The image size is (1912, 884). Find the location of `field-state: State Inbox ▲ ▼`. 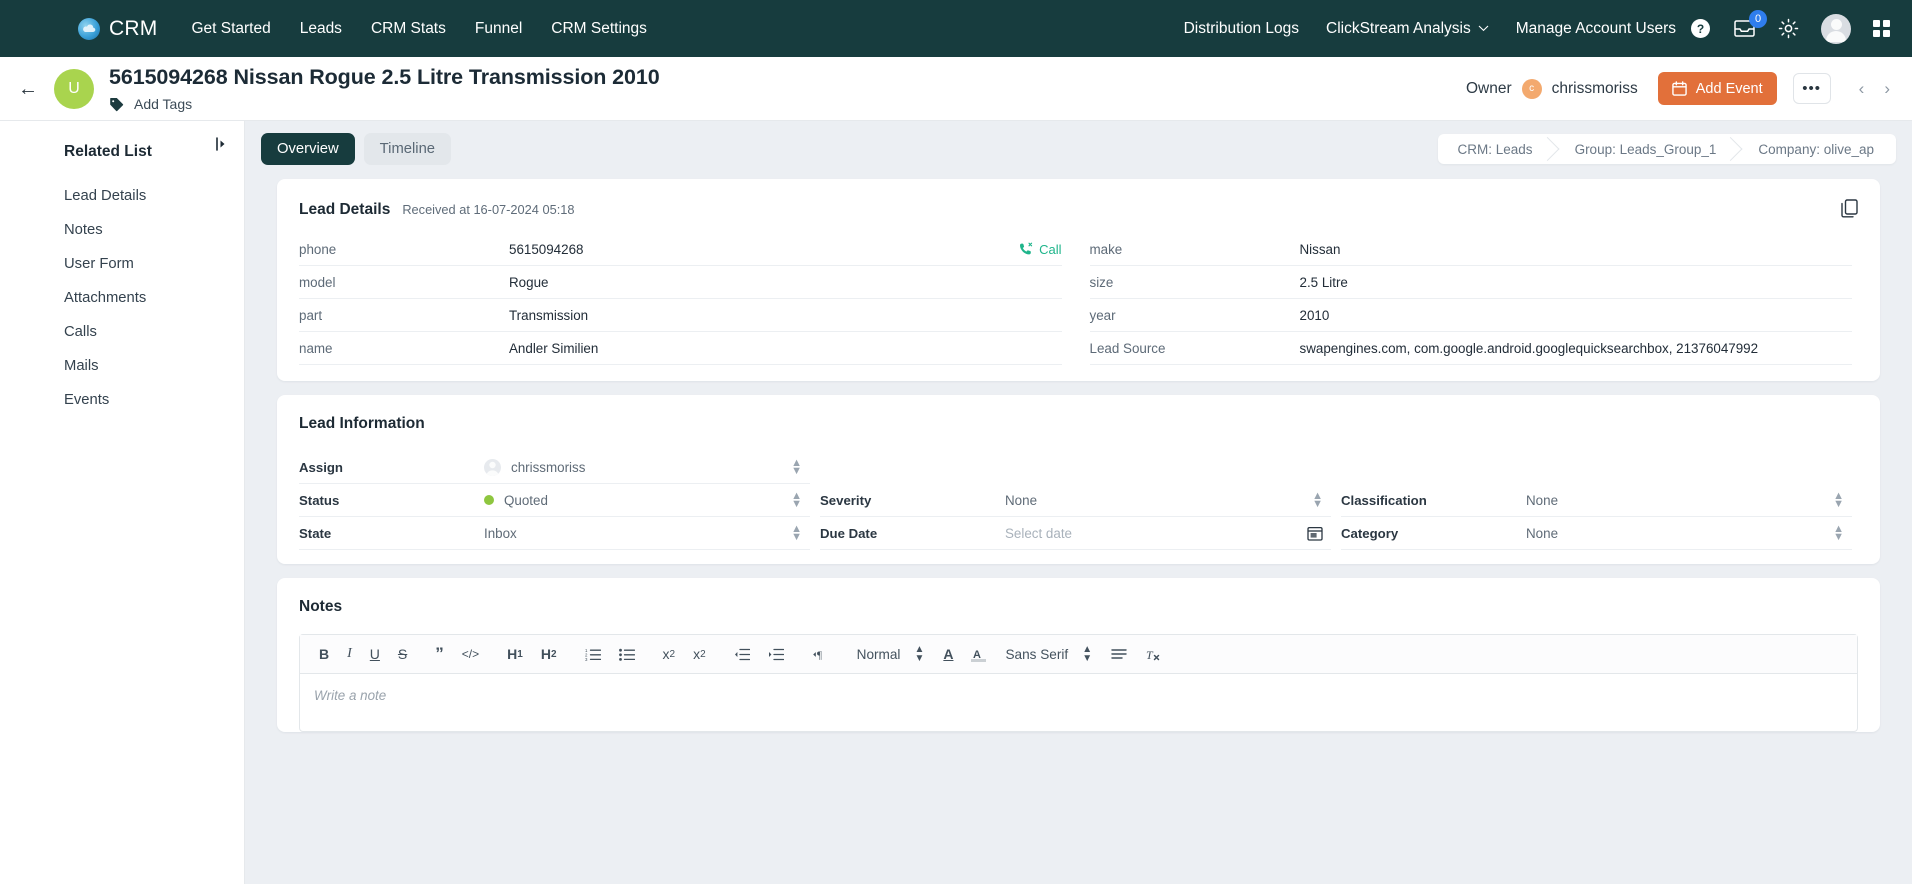

field-state: State Inbox ▲ ▼ is located at coordinates (554, 533).